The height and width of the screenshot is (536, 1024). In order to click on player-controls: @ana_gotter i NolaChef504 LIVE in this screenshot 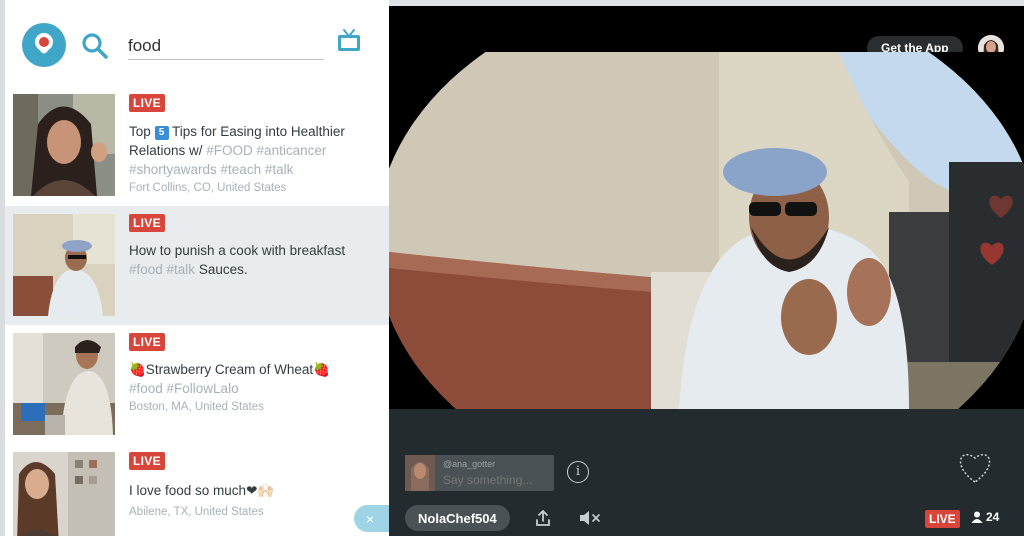, I will do `click(706, 472)`.